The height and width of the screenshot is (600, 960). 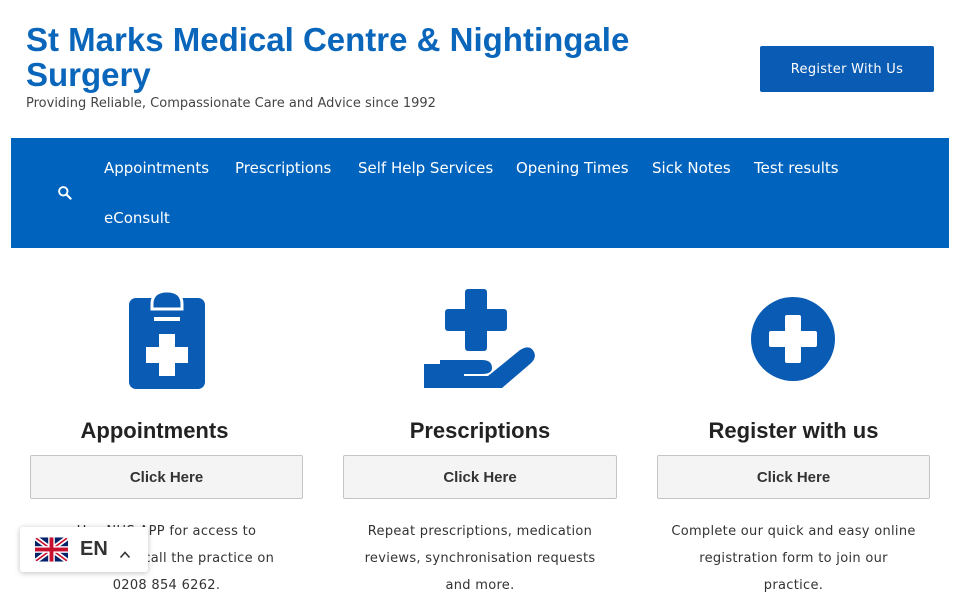 What do you see at coordinates (65, 193) in the screenshot?
I see `search-icon` at bounding box center [65, 193].